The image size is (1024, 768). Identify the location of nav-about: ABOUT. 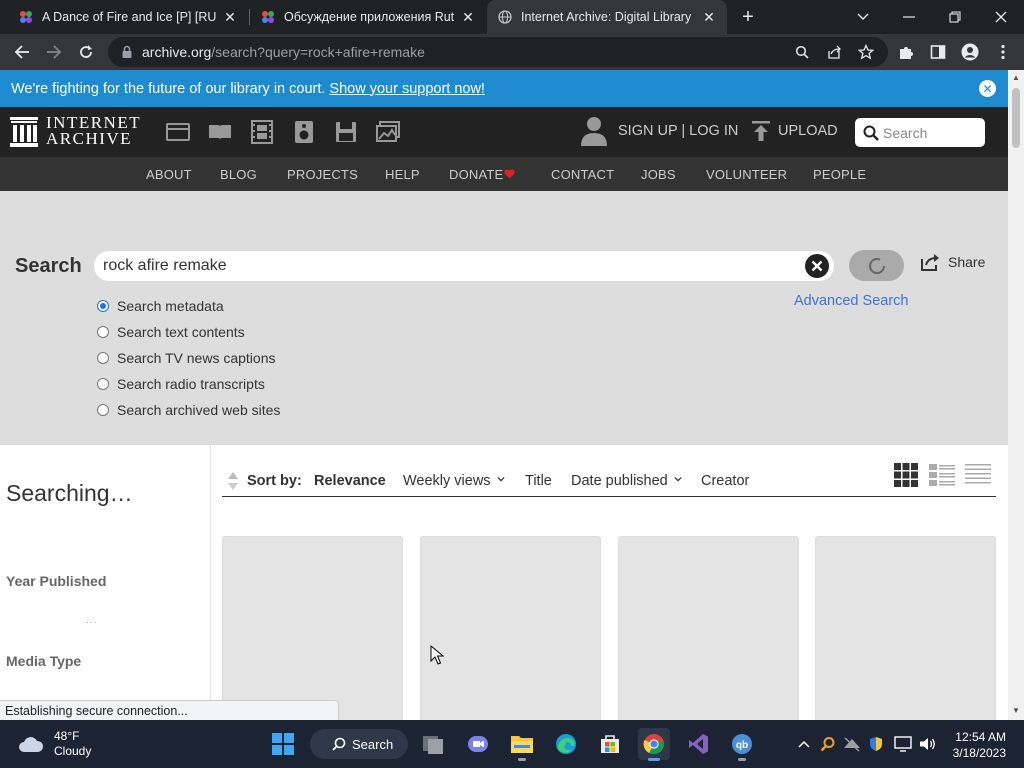
(169, 174).